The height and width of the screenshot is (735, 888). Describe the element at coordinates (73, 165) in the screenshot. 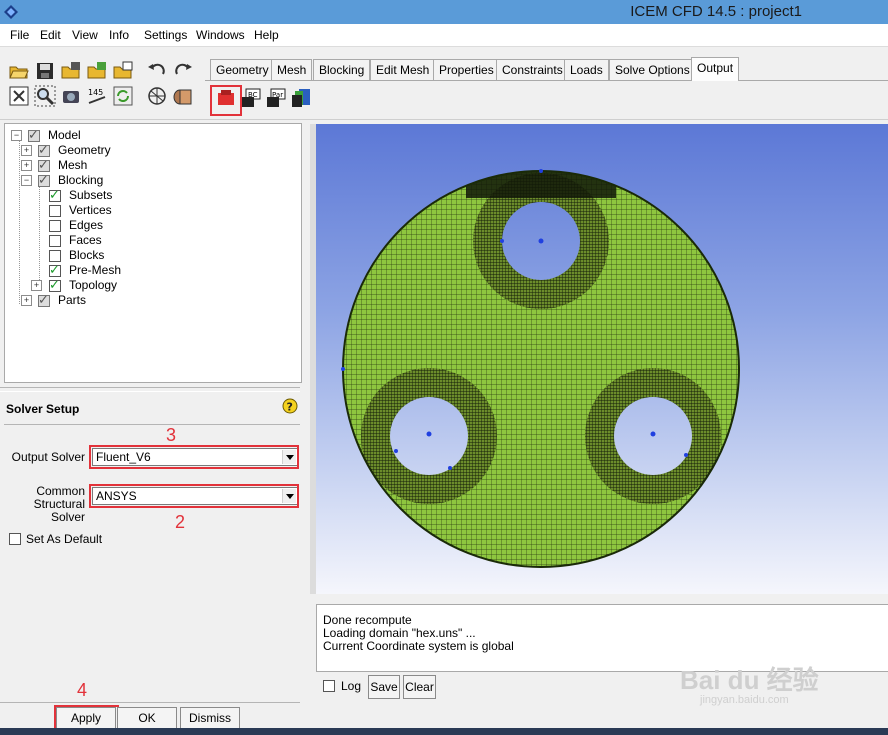

I see `tree-label: Mesh` at that location.